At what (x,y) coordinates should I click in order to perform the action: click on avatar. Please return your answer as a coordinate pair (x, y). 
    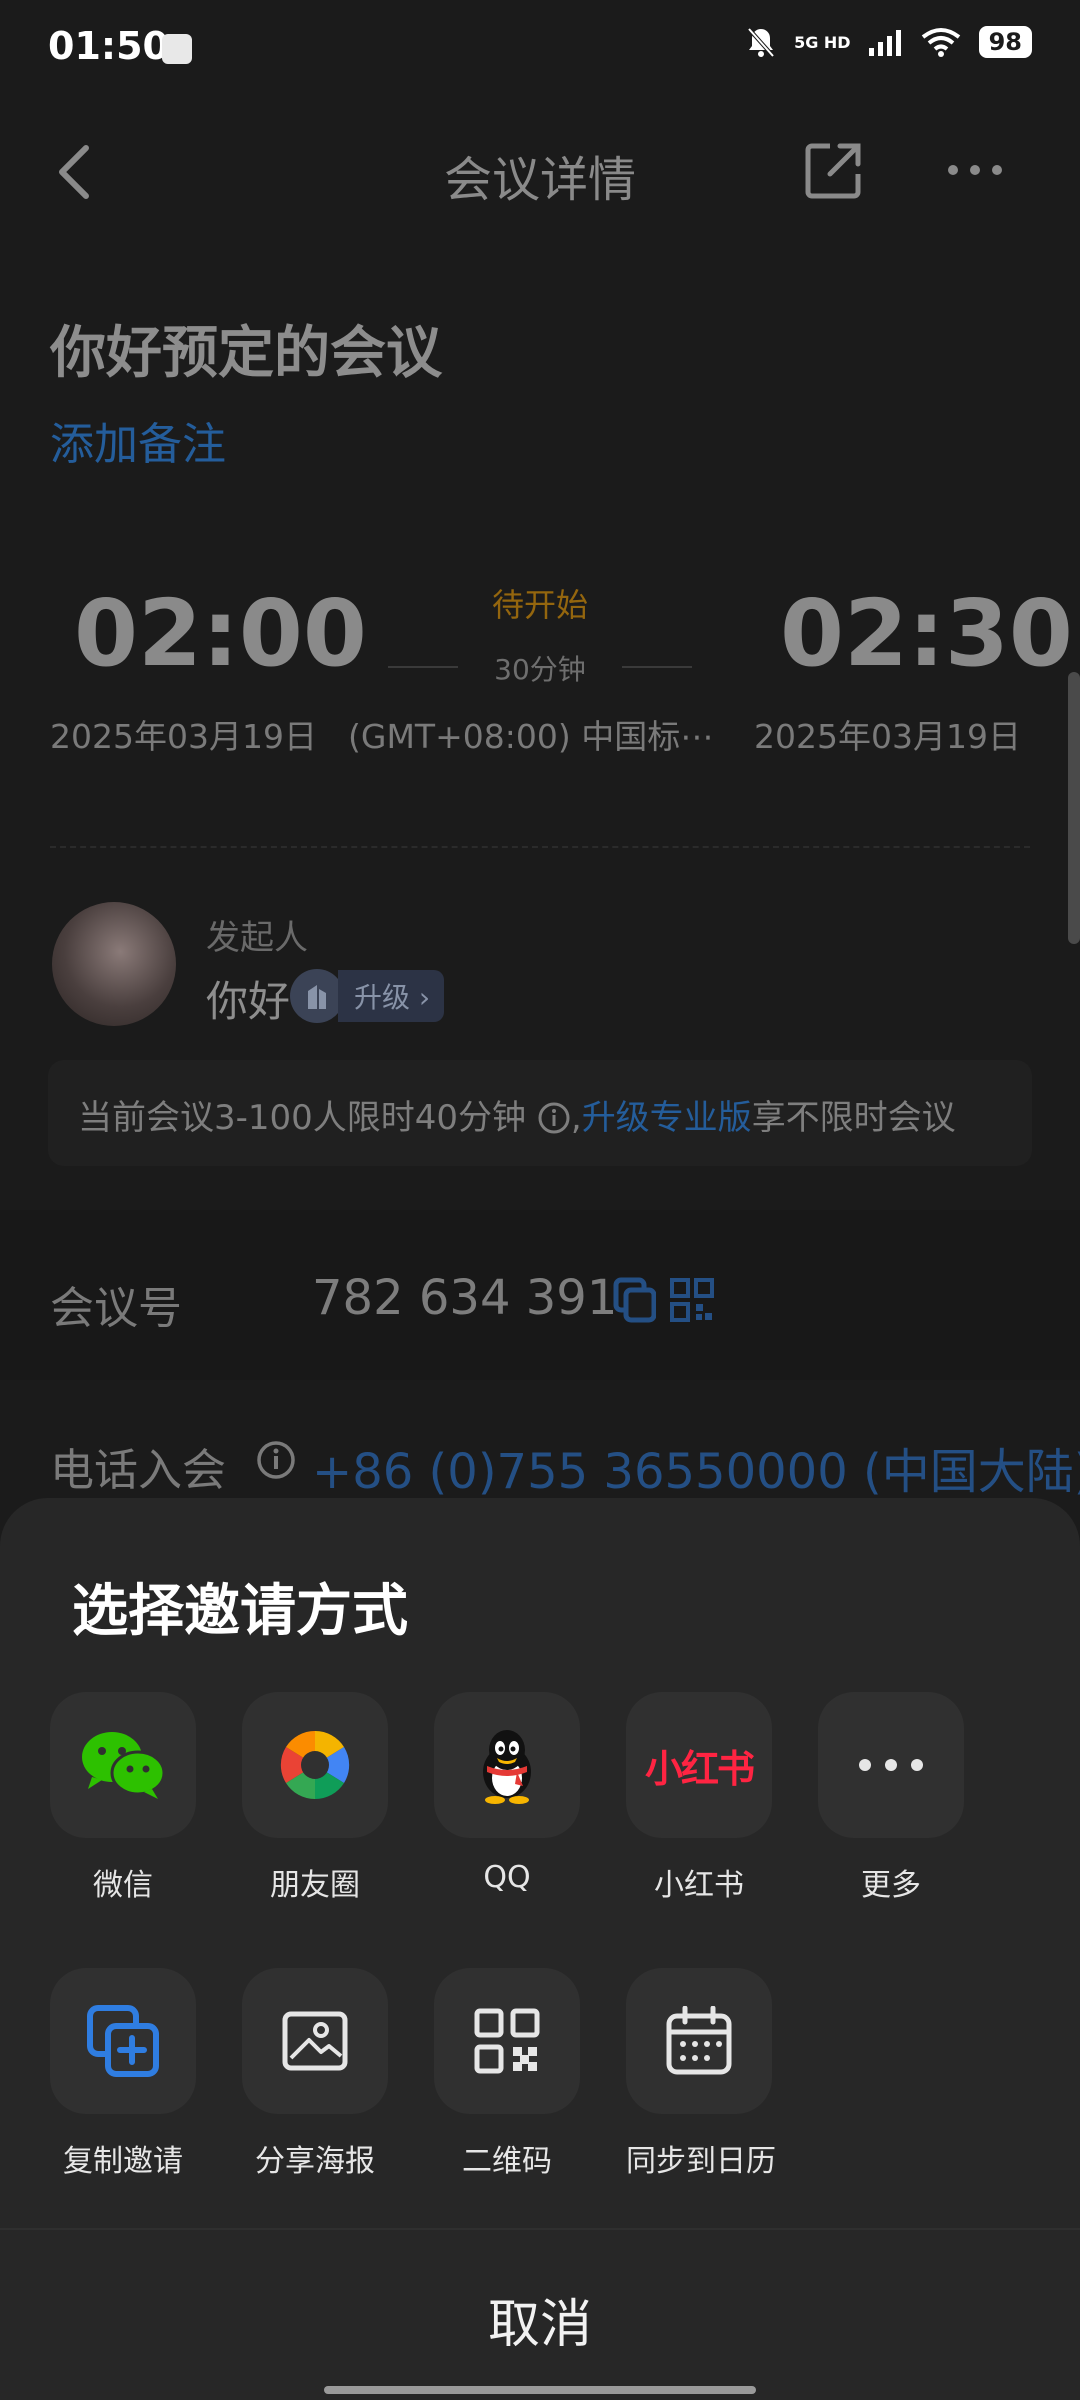
    Looking at the image, I should click on (114, 964).